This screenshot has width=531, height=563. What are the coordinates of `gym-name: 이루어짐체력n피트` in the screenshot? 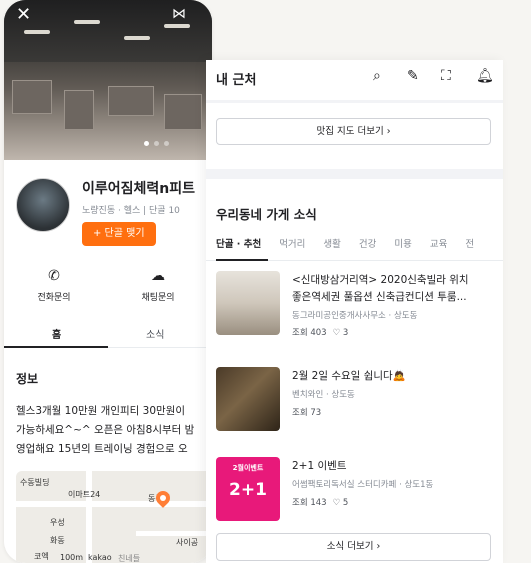 It's located at (139, 189).